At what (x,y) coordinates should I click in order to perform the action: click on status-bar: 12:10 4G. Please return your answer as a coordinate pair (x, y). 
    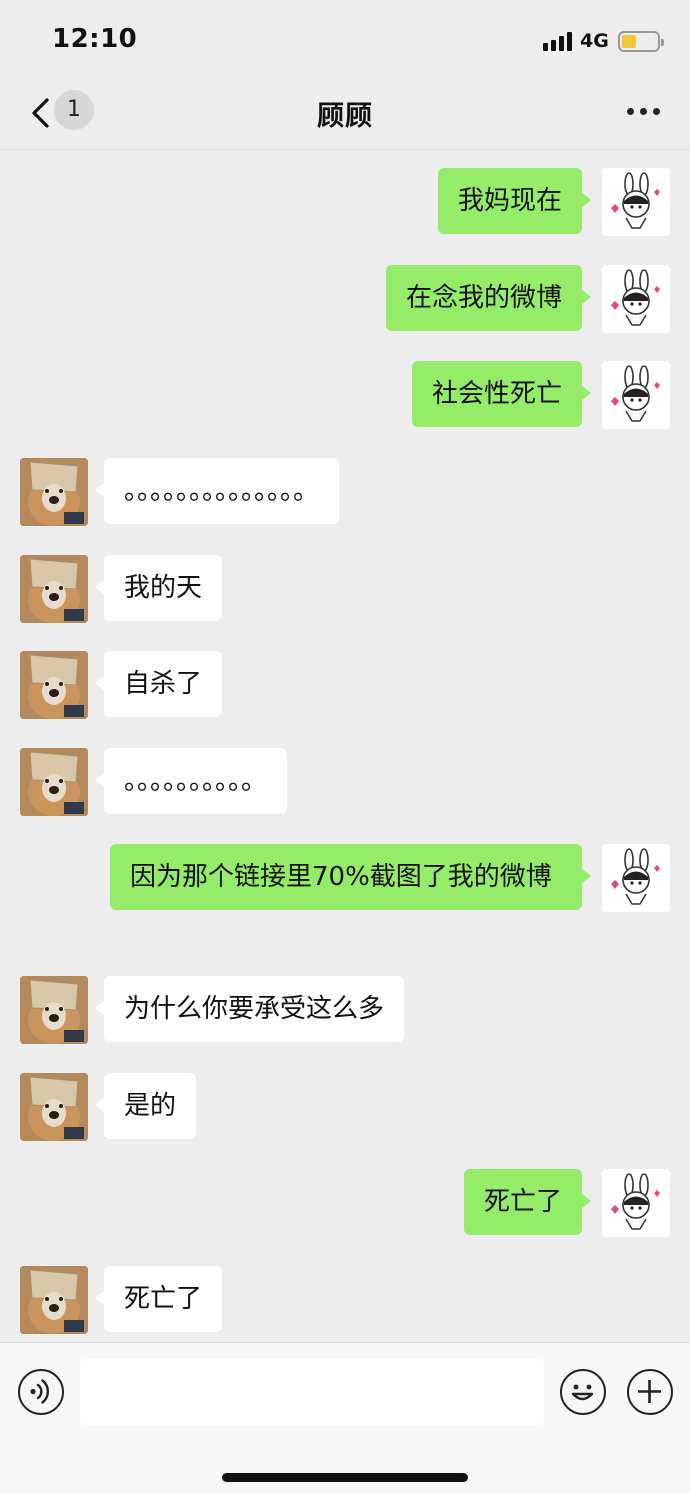
    Looking at the image, I should click on (345, 40).